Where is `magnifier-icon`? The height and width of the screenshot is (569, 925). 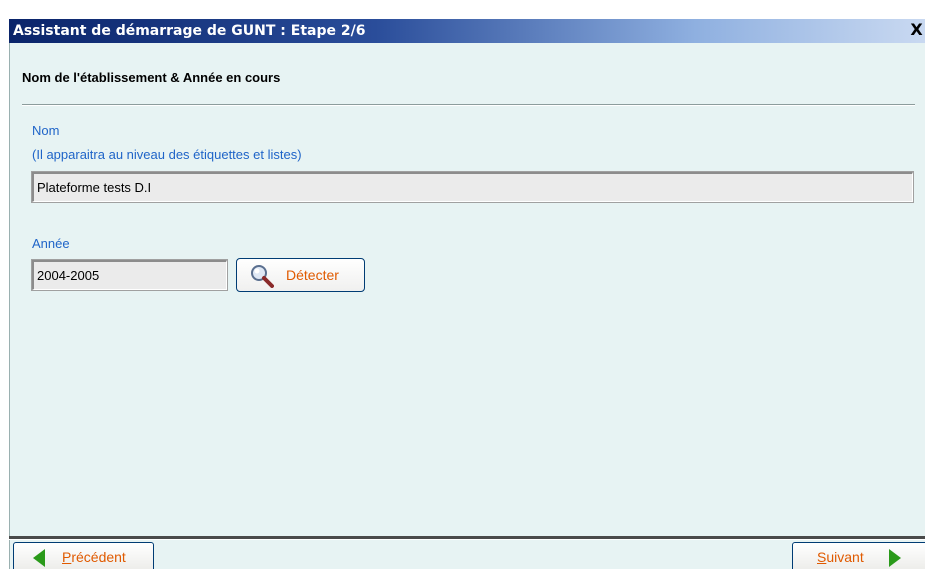
magnifier-icon is located at coordinates (262, 276).